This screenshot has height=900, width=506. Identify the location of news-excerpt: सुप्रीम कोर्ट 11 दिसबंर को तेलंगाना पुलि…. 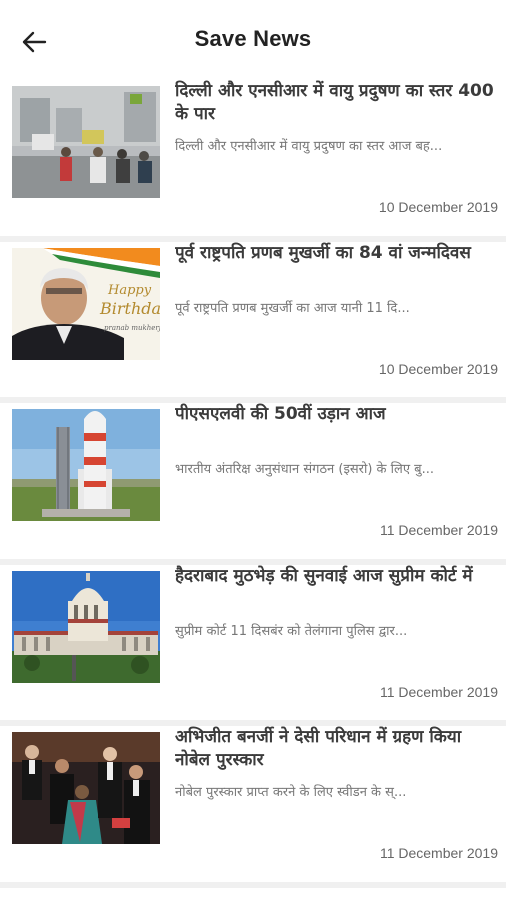
(291, 631).